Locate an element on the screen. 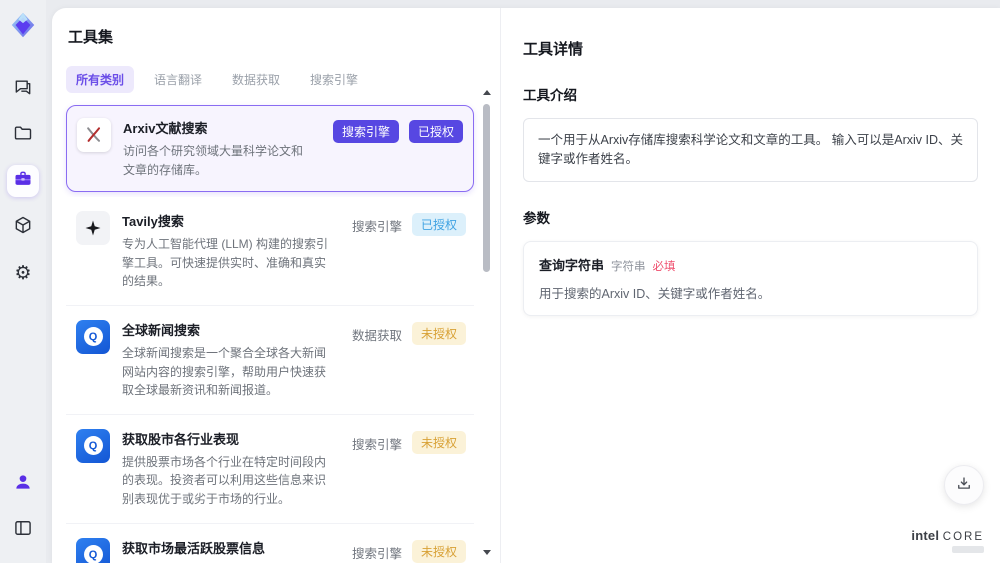 This screenshot has width=1000, height=563. download-icon is located at coordinates (964, 485).